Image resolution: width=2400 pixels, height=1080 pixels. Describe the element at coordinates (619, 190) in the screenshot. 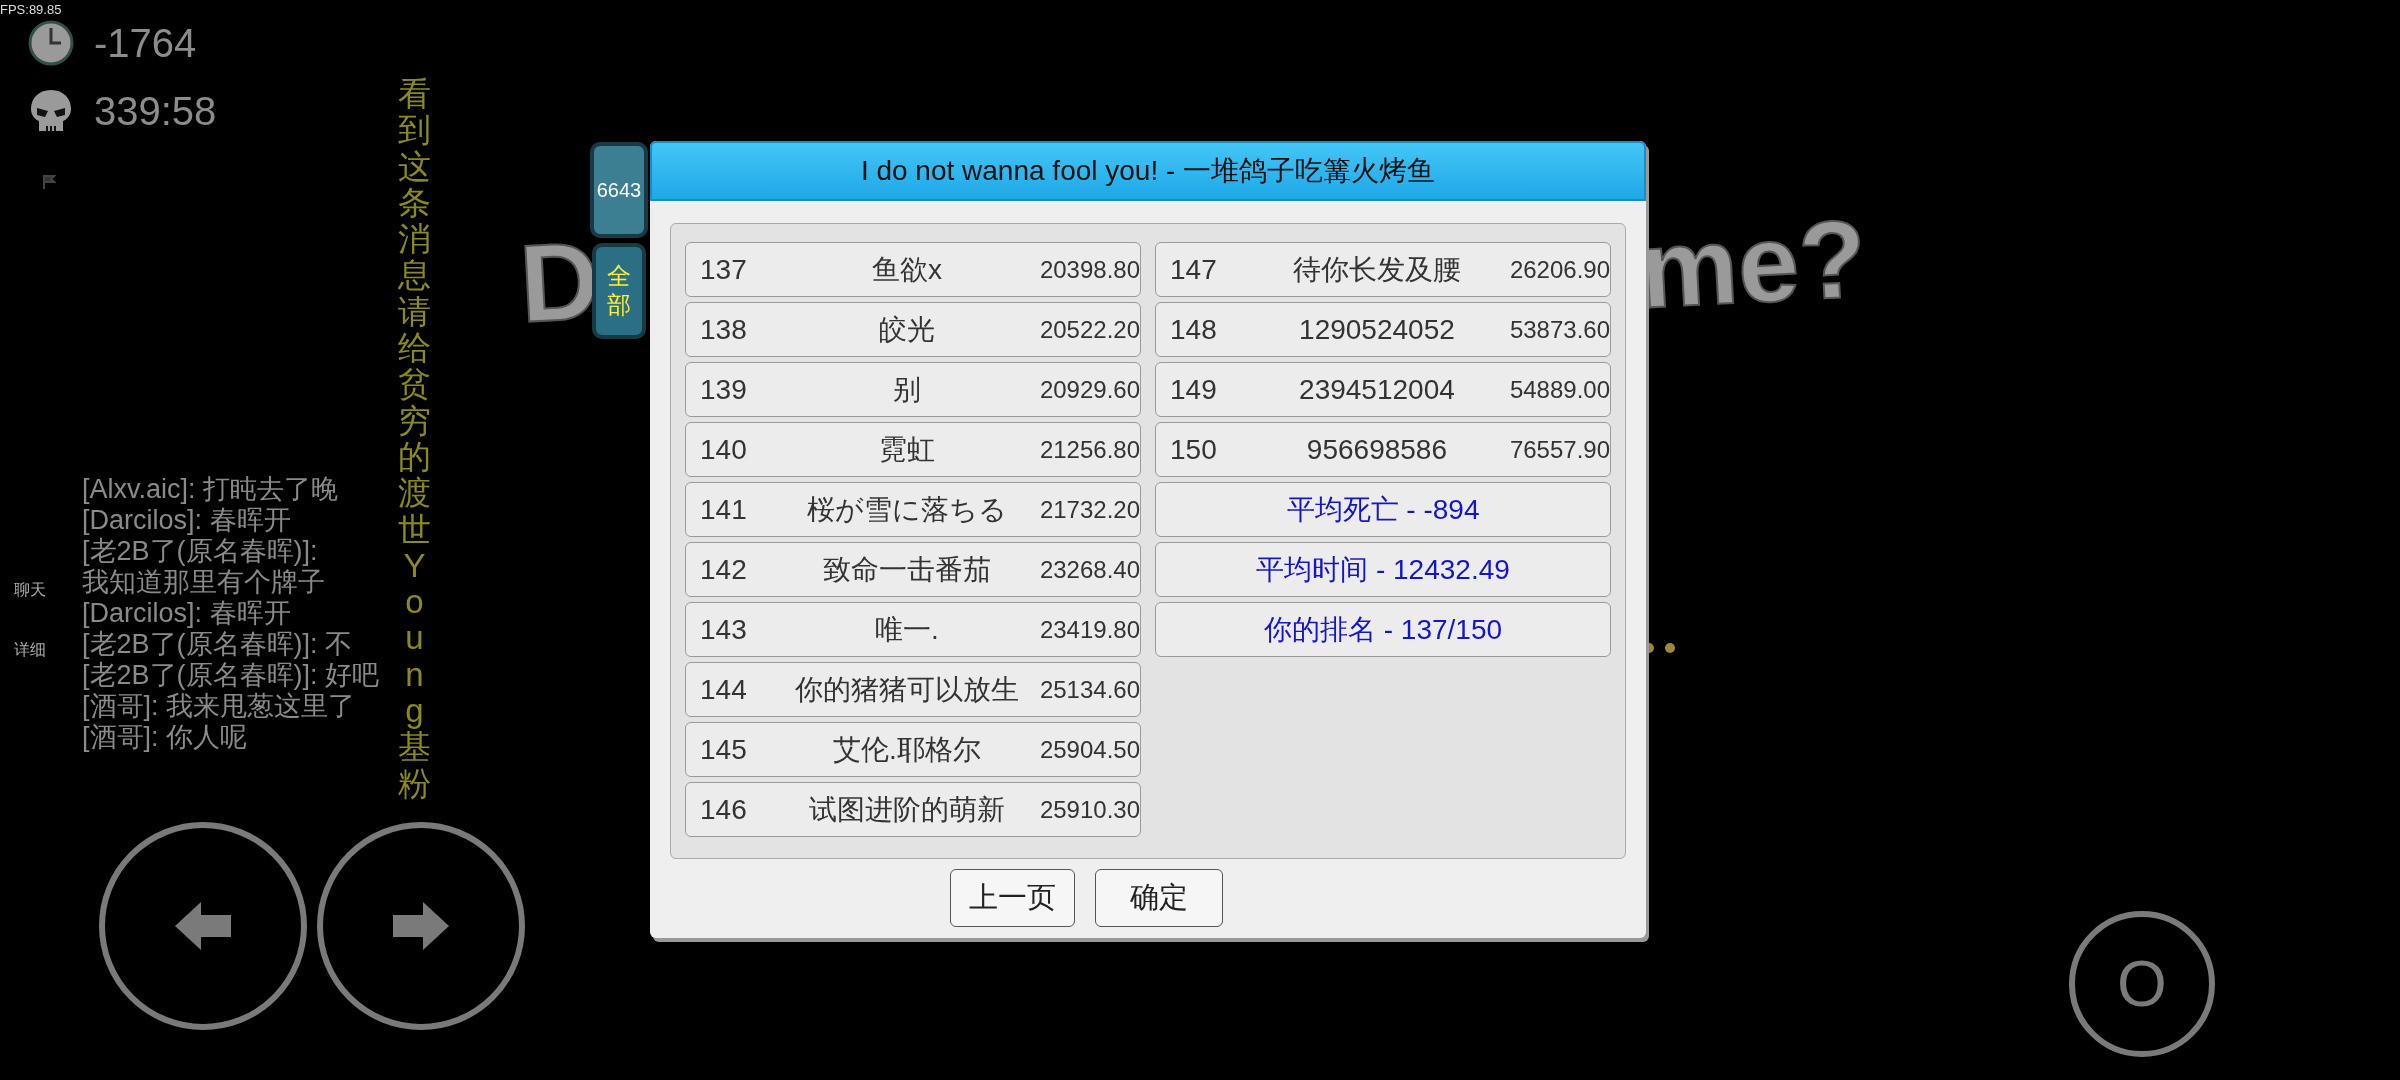

I see `side-tab: 6643` at that location.